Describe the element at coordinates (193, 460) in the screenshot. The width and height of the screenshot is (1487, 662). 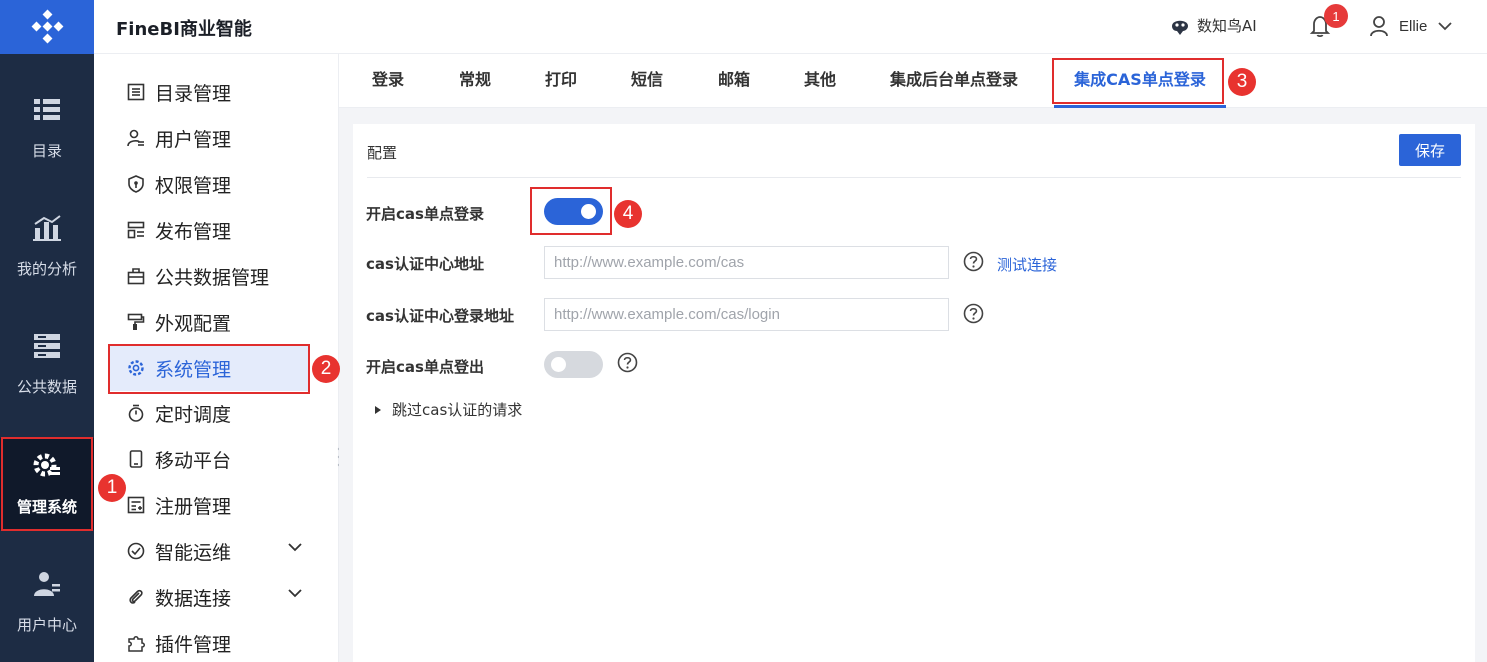
I see `menu-item-label: 移动平台` at that location.